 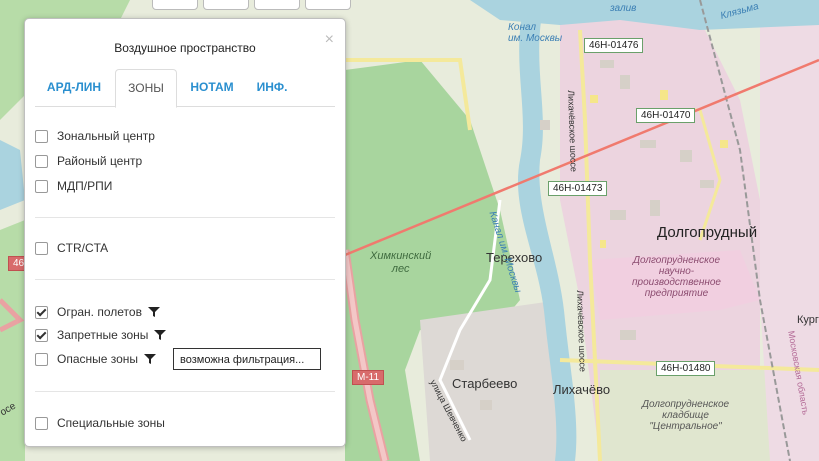 I want to click on zone-item-danger: Опасные зоны, so click(x=96, y=359).